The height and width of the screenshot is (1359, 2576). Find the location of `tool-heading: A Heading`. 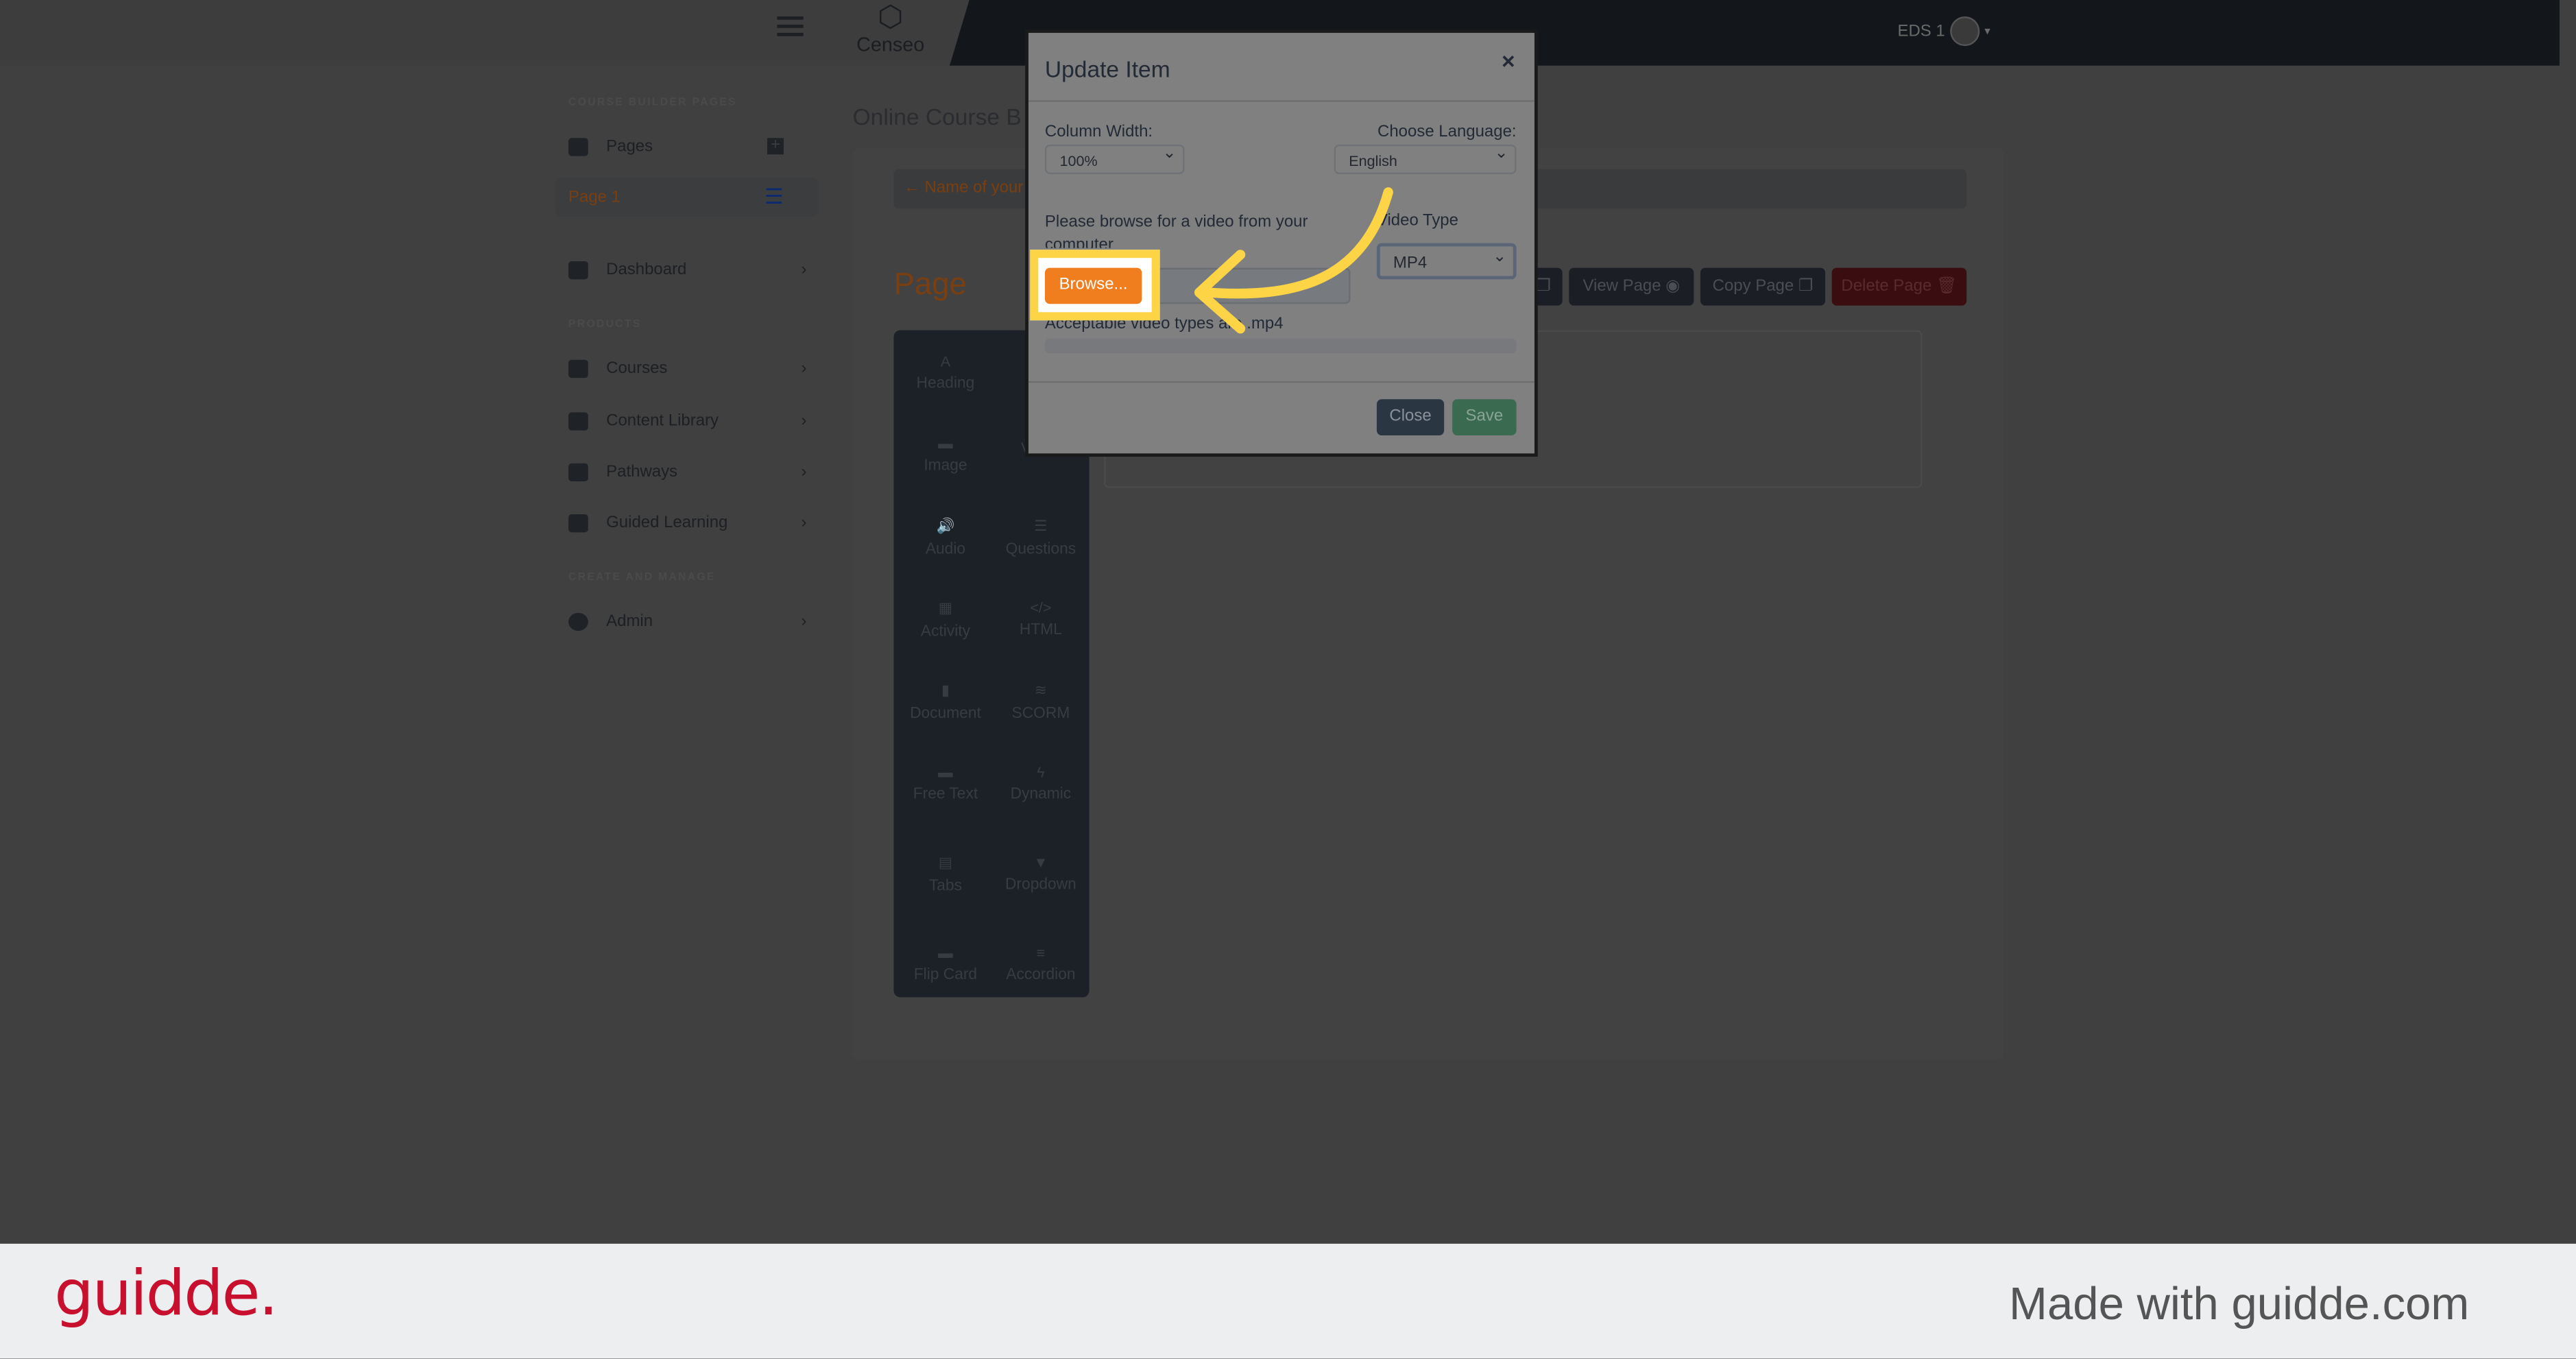

tool-heading: A Heading is located at coordinates (945, 373).